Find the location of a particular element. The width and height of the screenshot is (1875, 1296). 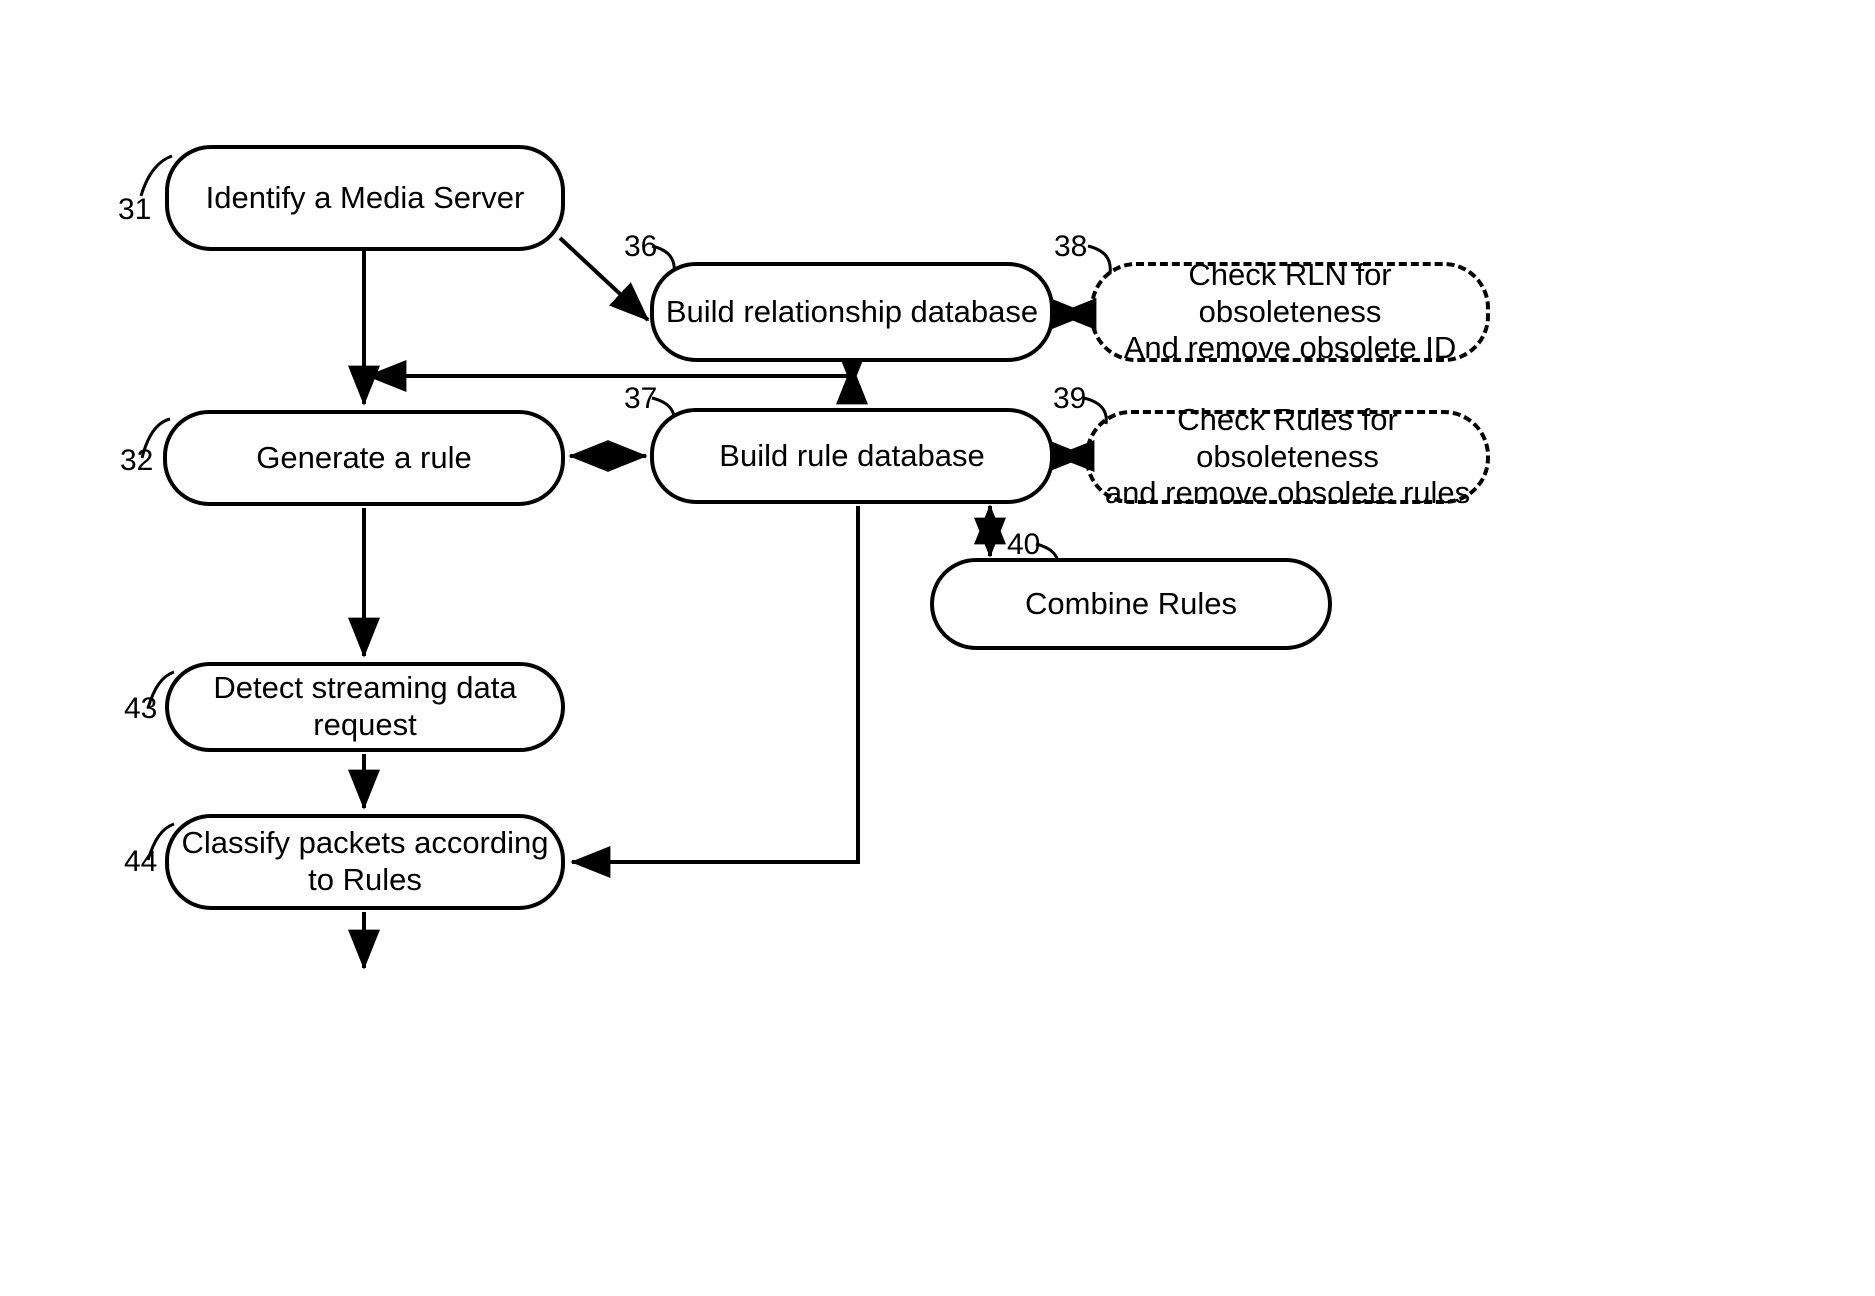

node-classify-packets: Classify packets according to Rules is located at coordinates (365, 862).